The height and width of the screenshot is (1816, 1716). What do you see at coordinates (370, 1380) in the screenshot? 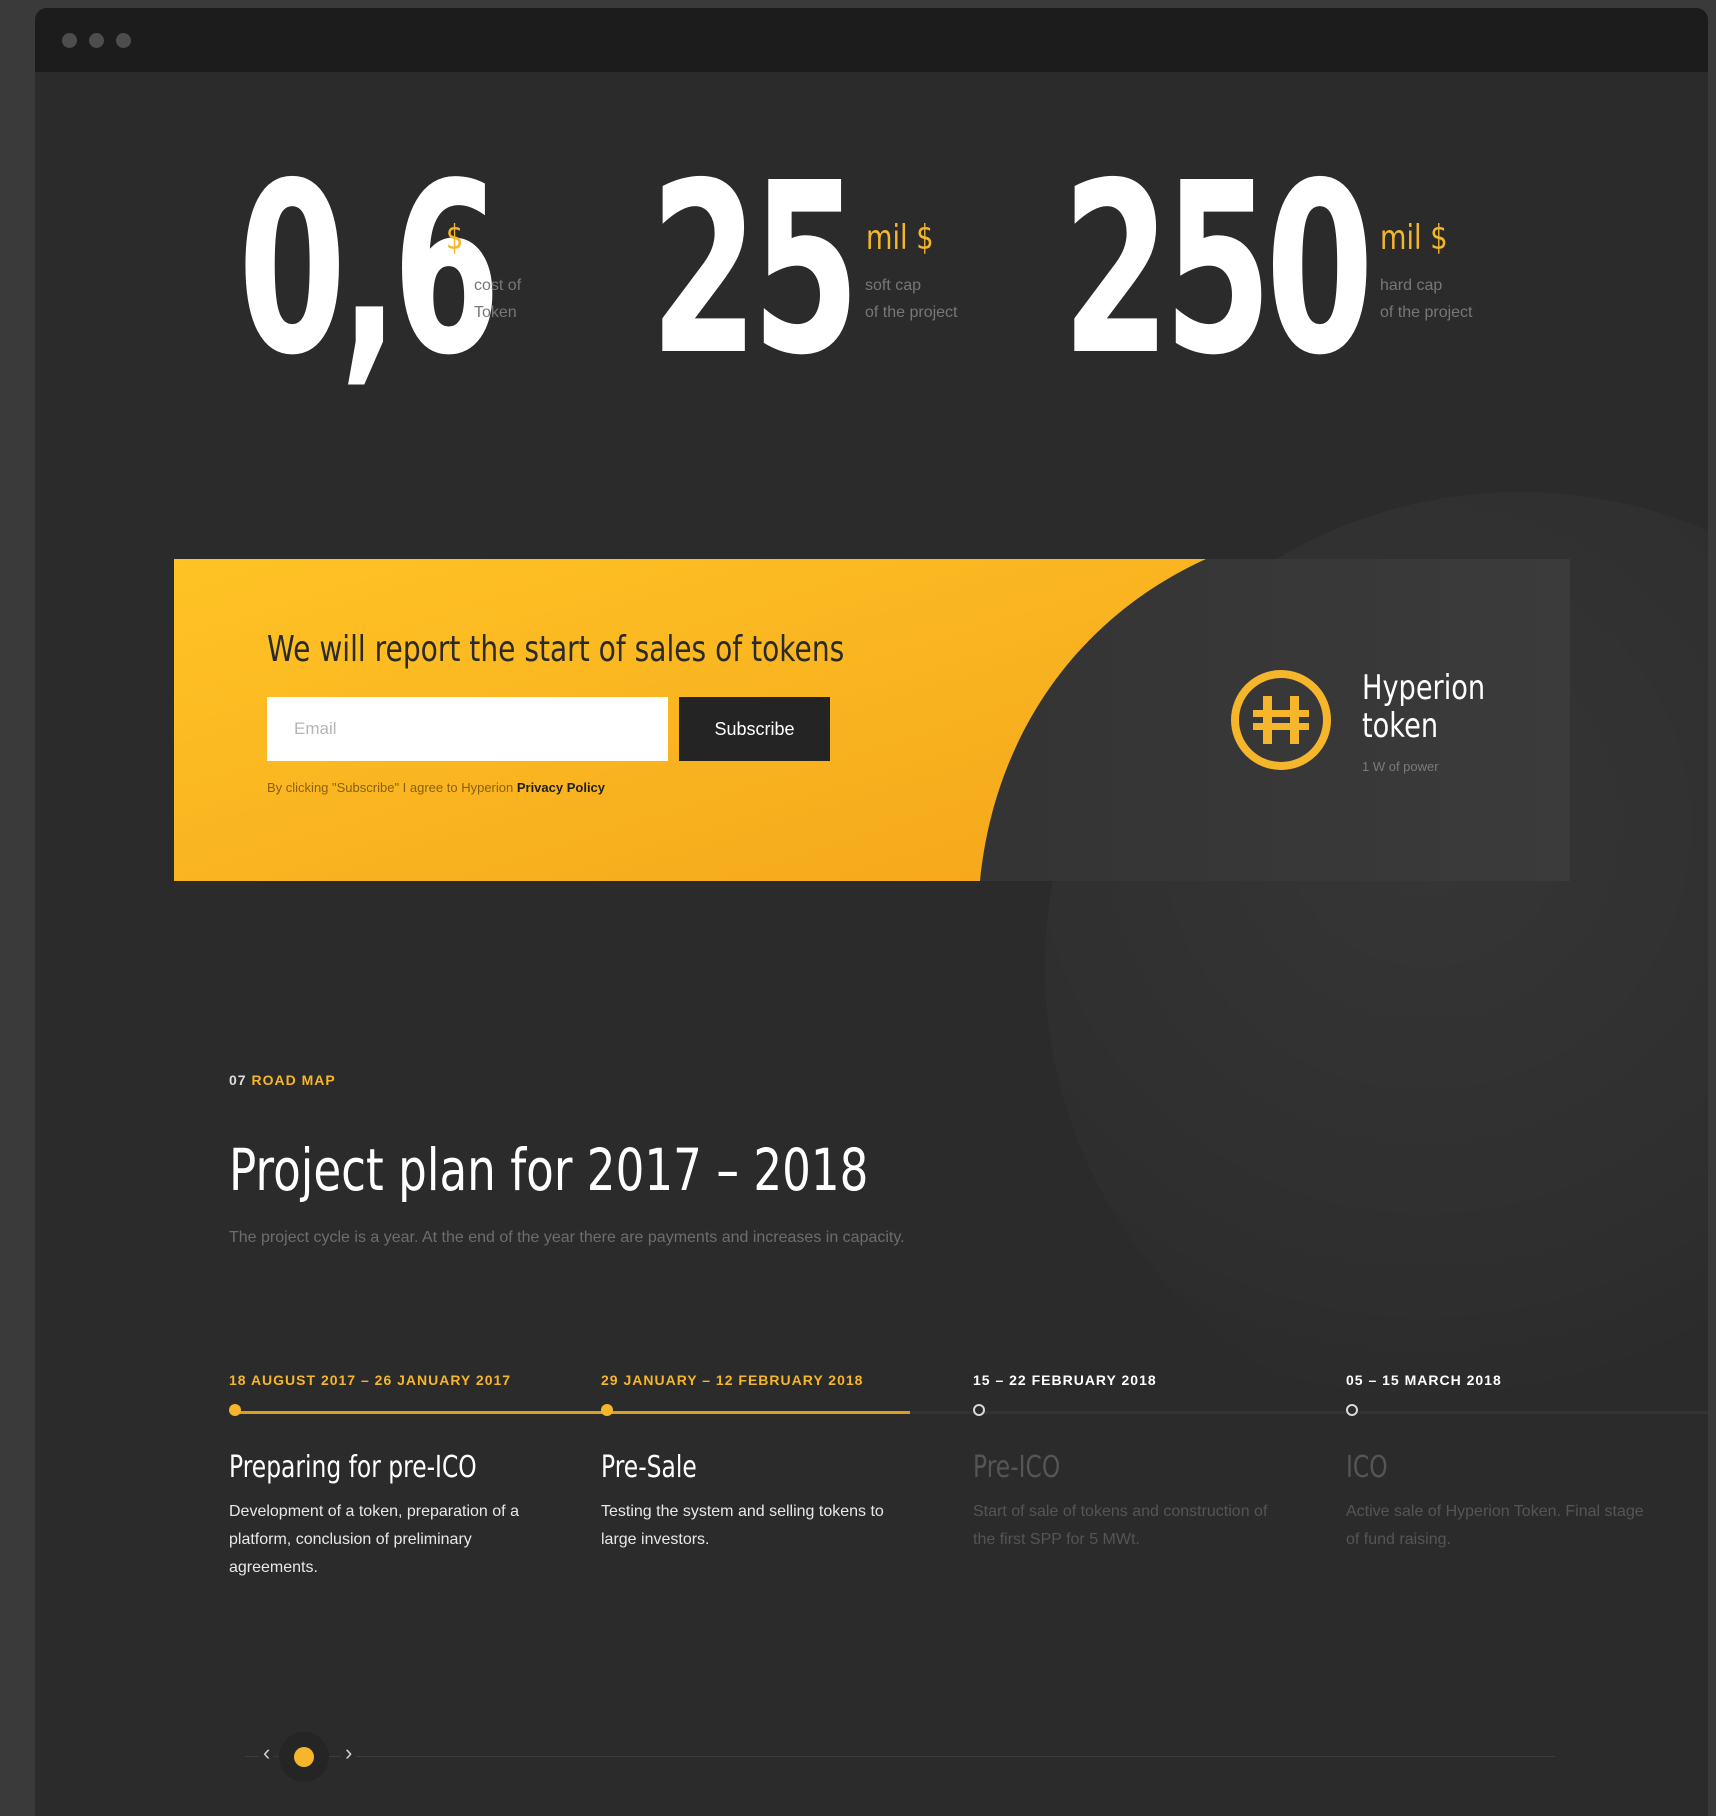
I see `milestone-date: 18 AUGUST 2017 – 26 JANUARY 2017` at bounding box center [370, 1380].